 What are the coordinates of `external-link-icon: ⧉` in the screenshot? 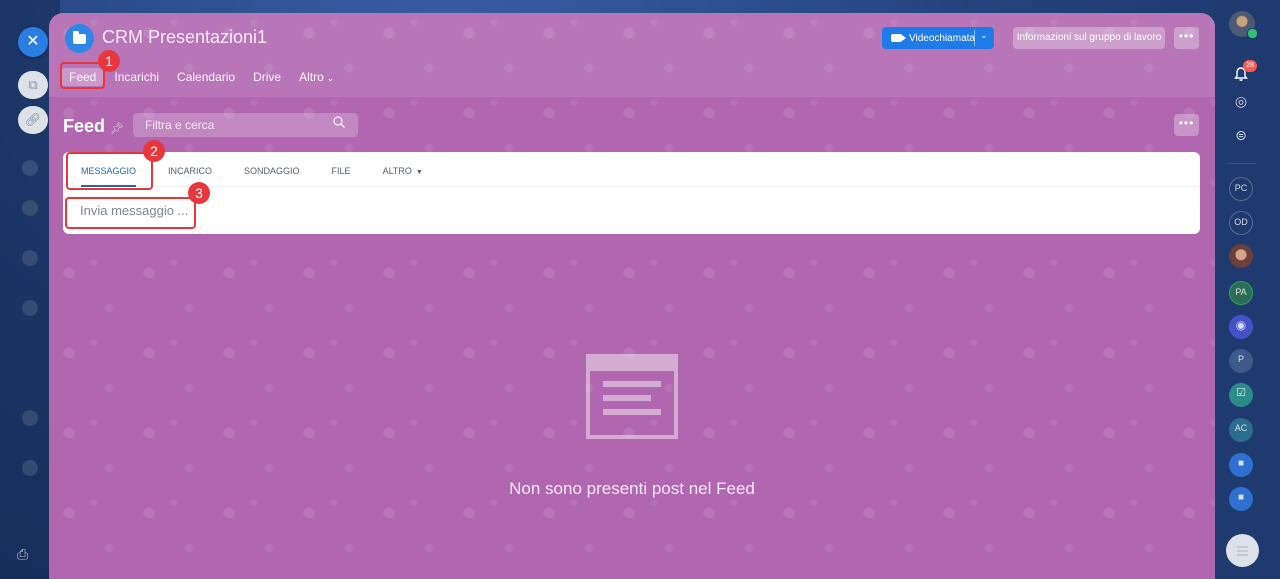 It's located at (33, 84).